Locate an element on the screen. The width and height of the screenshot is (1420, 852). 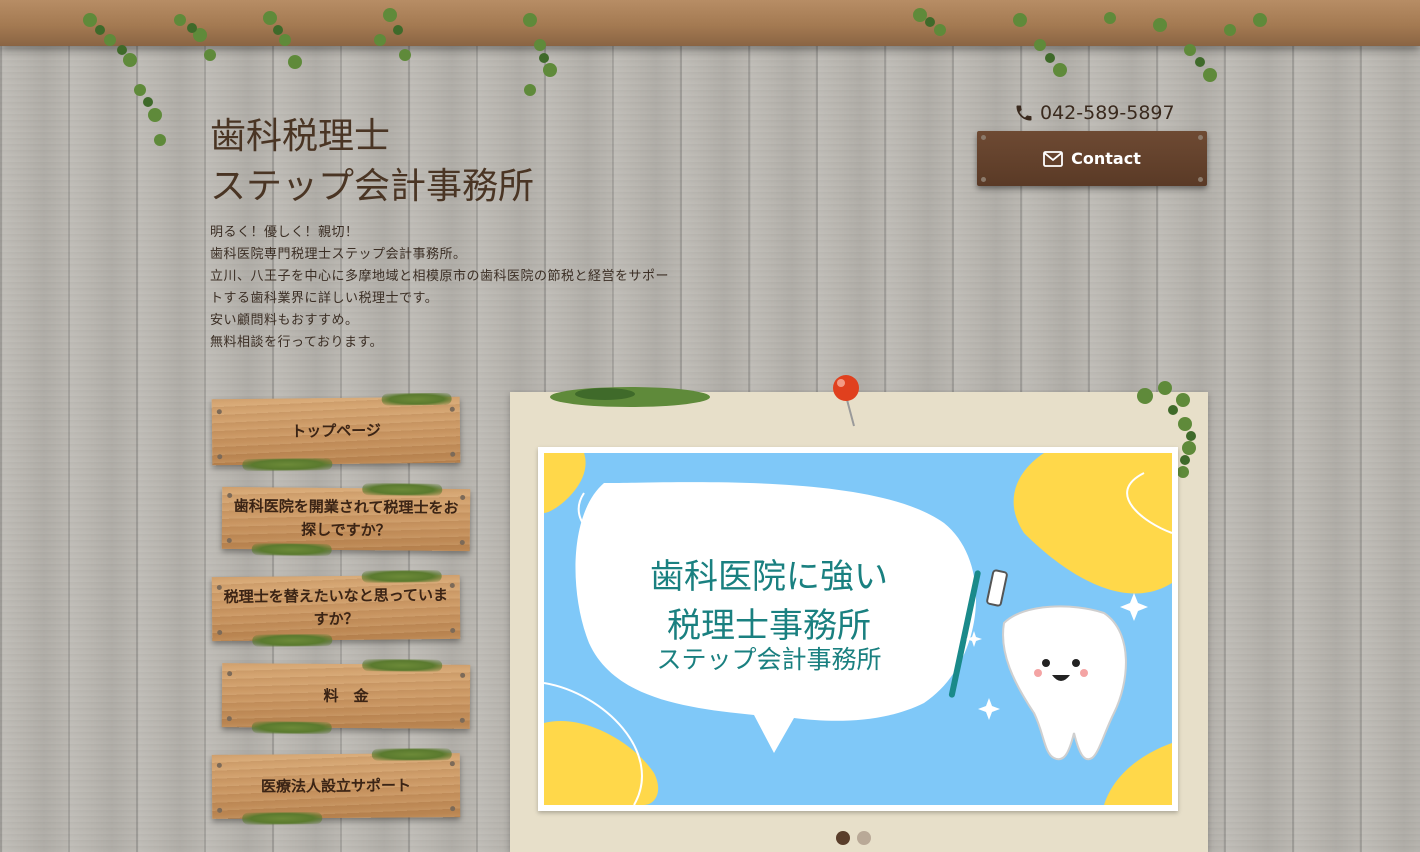
nav-item-switch: 税理士を替えたいなと思っていますか？ is located at coordinates (336, 608).